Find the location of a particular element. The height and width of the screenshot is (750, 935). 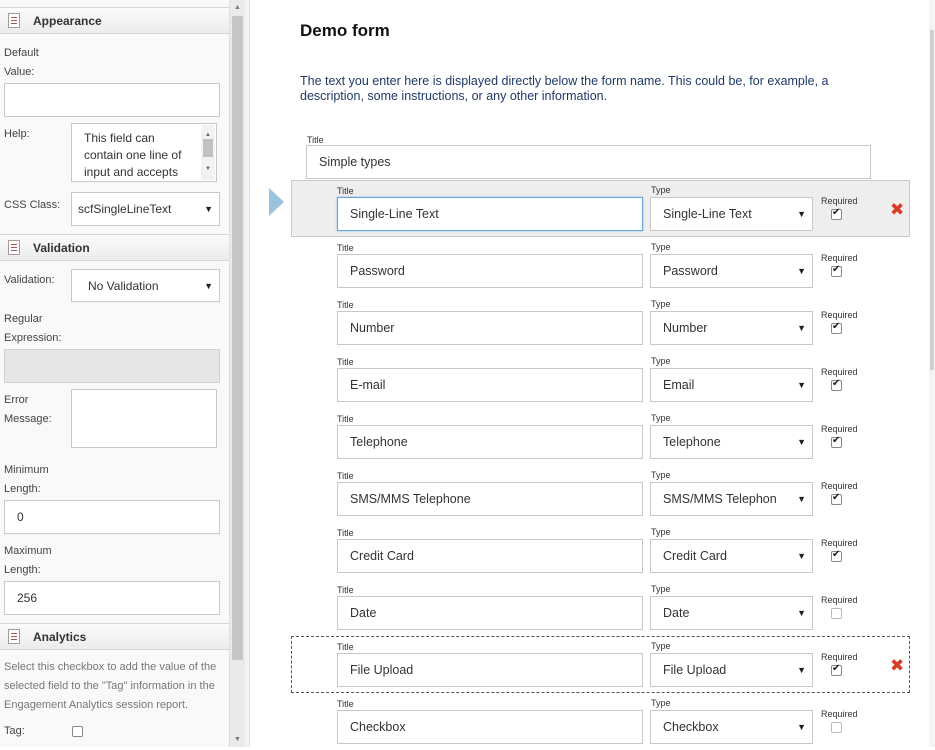

regex-input is located at coordinates (112, 366).